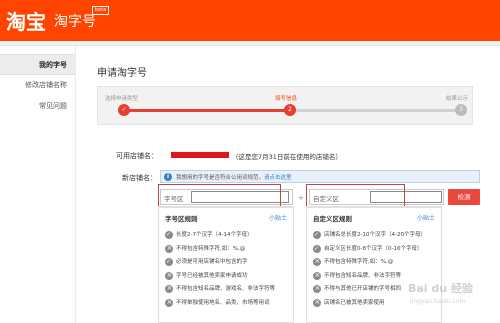 The height and width of the screenshot is (323, 500). Describe the element at coordinates (205, 110) in the screenshot. I see `progress-line-done` at that location.